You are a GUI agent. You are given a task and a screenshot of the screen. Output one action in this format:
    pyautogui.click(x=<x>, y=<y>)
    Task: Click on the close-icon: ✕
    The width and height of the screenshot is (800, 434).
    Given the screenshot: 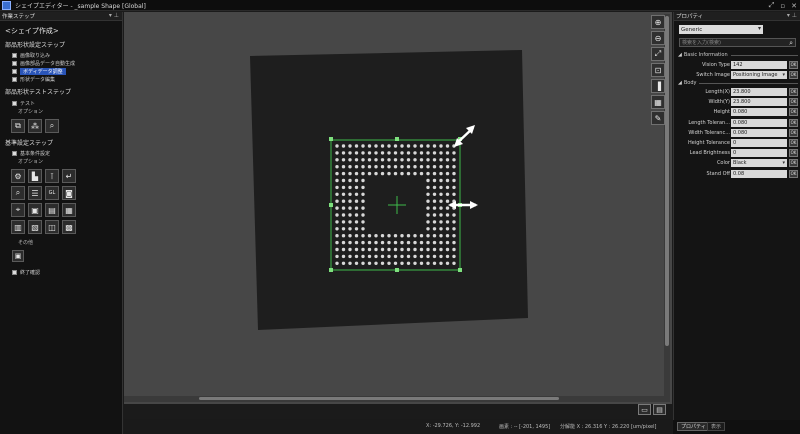 What is the action you would take?
    pyautogui.click(x=794, y=6)
    